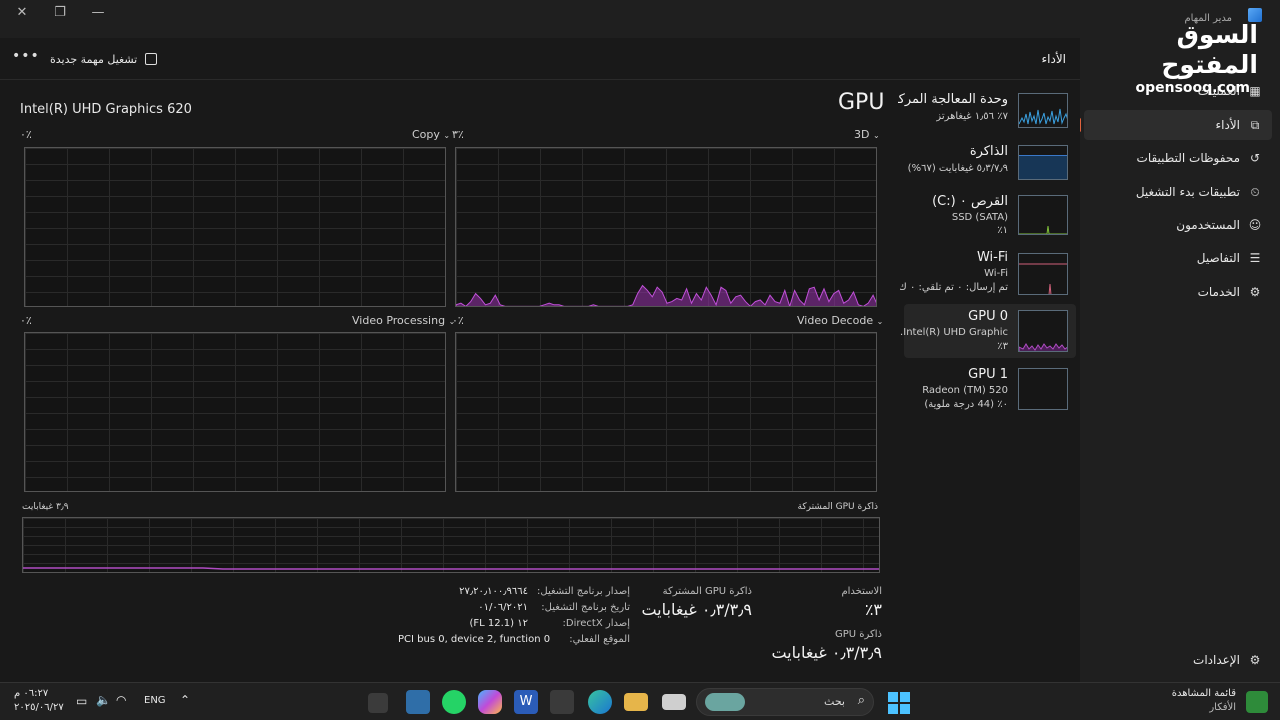 This screenshot has height=720, width=1280. What do you see at coordinates (1043, 215) in the screenshot?
I see `disk-thumbnail` at bounding box center [1043, 215].